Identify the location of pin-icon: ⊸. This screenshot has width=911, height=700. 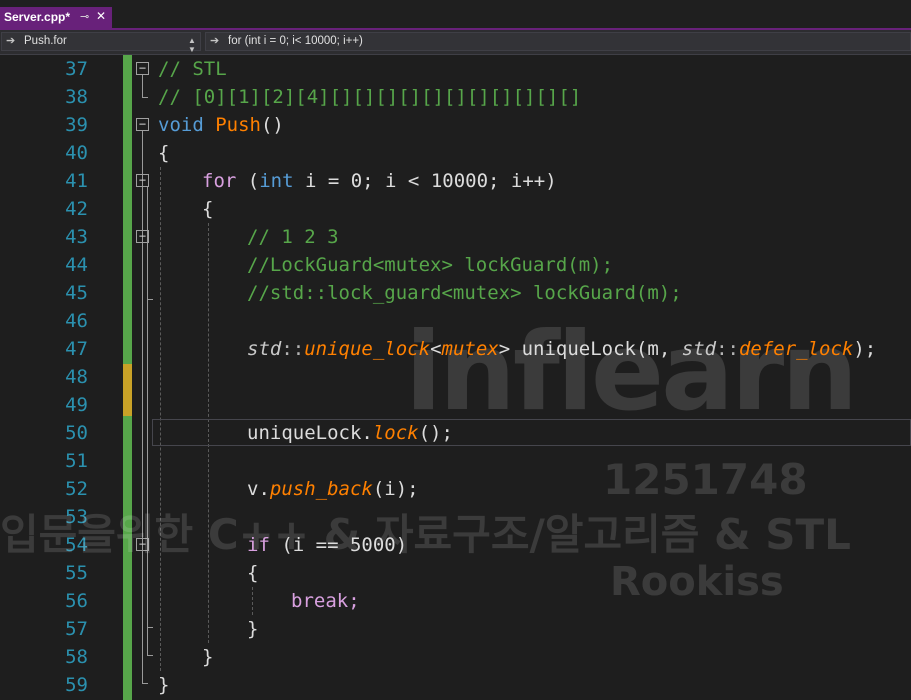
(84, 16).